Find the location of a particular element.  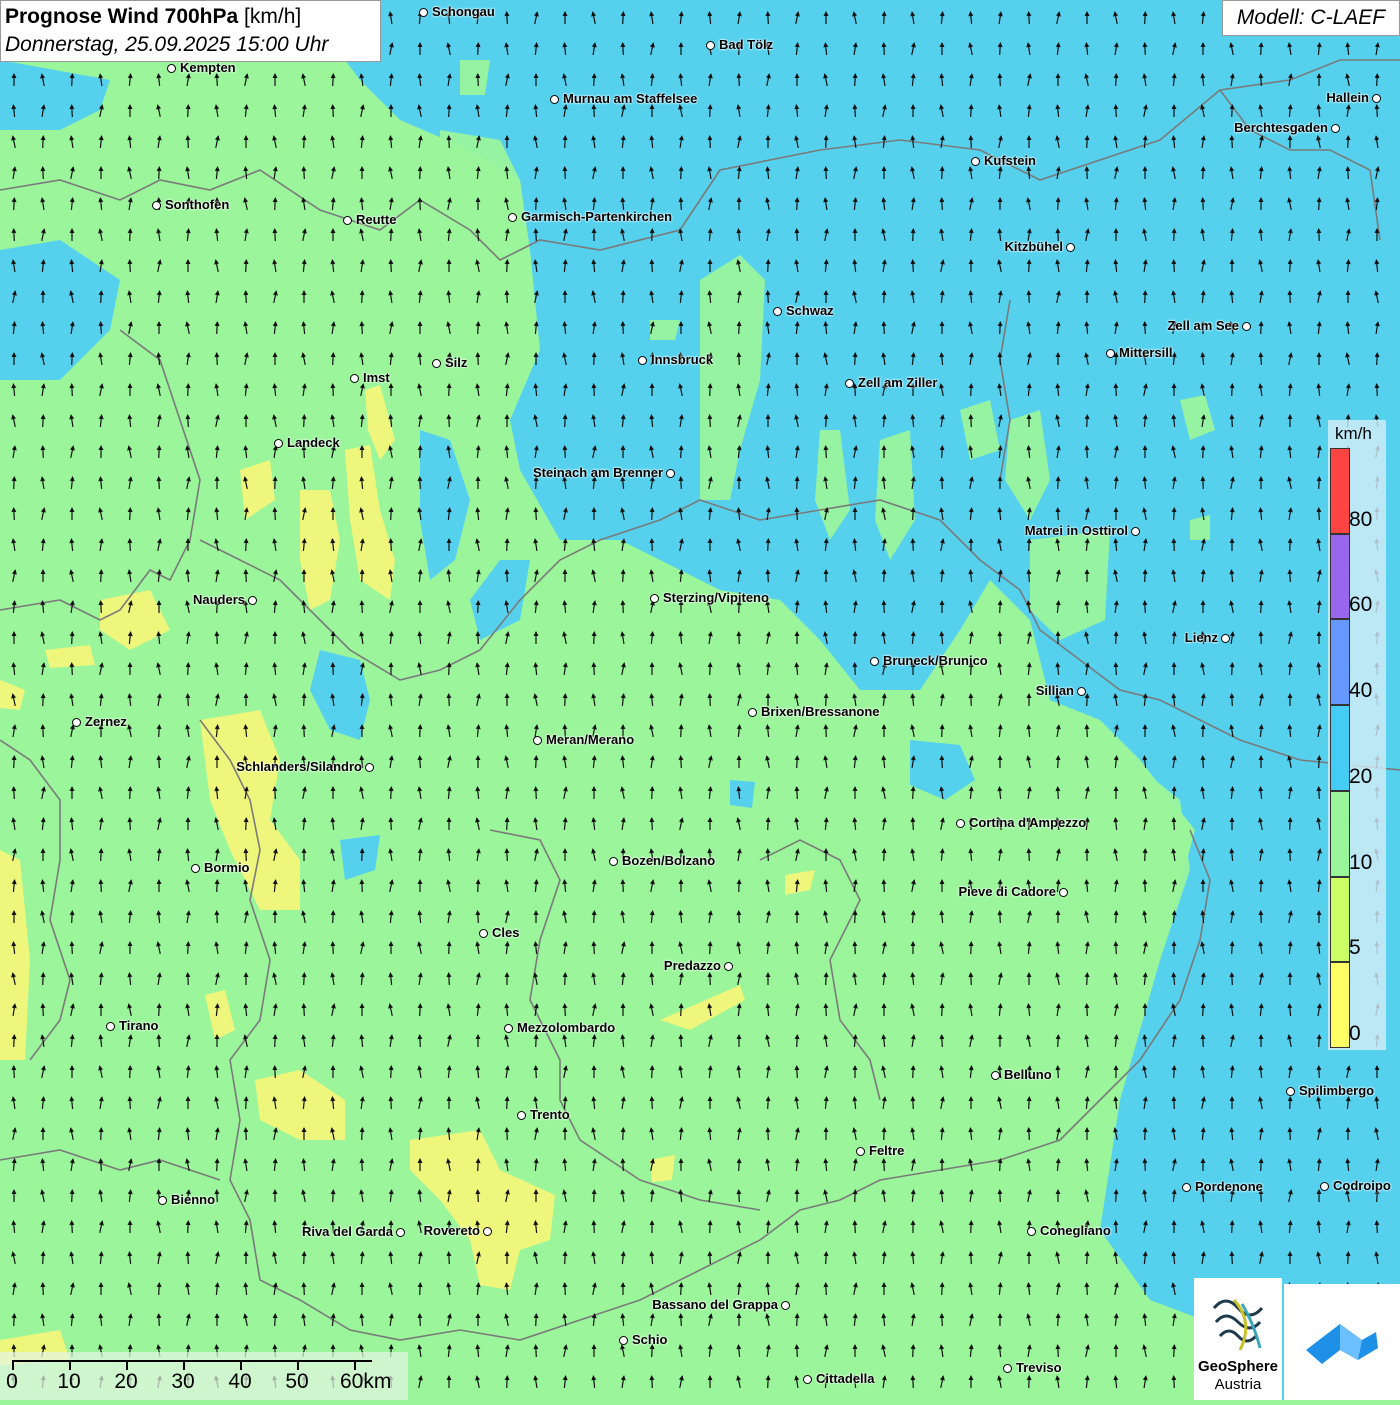

city-label: Zell am Ziller is located at coordinates (898, 382).